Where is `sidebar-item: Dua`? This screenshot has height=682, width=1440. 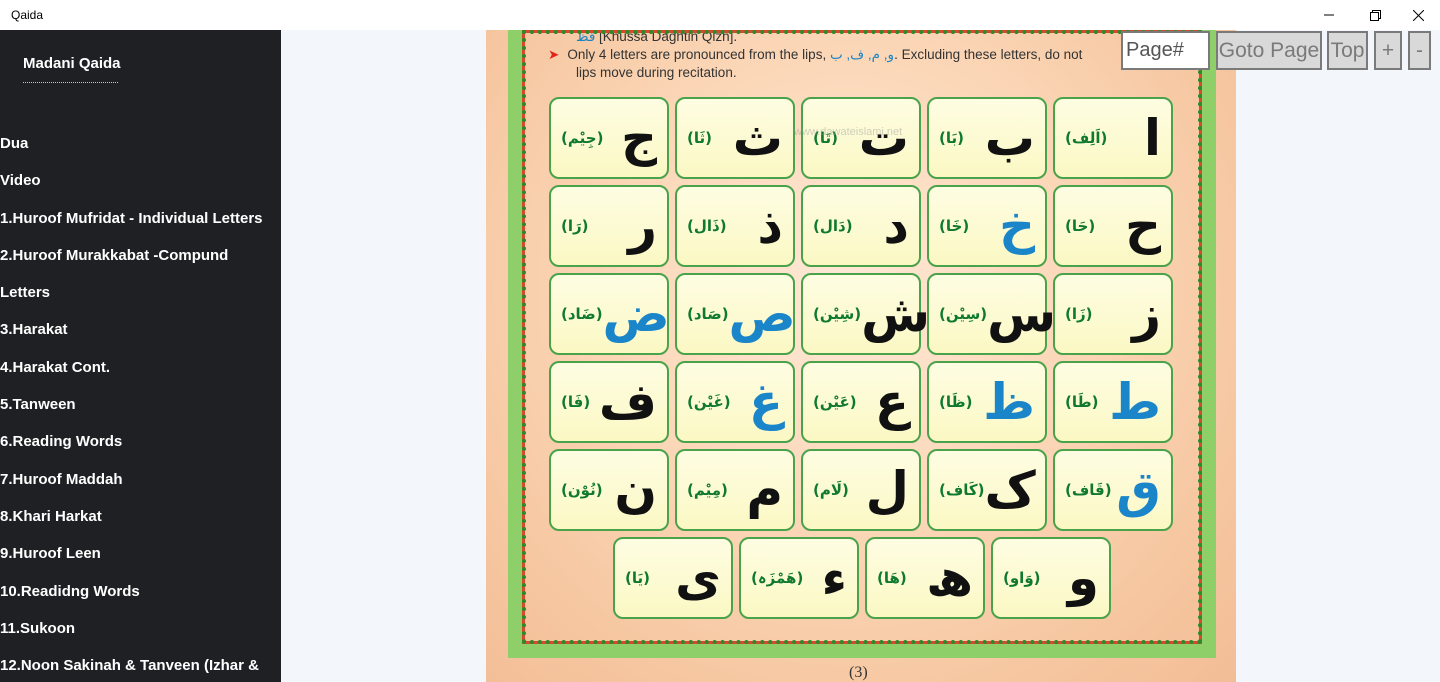 sidebar-item: Dua is located at coordinates (140, 143).